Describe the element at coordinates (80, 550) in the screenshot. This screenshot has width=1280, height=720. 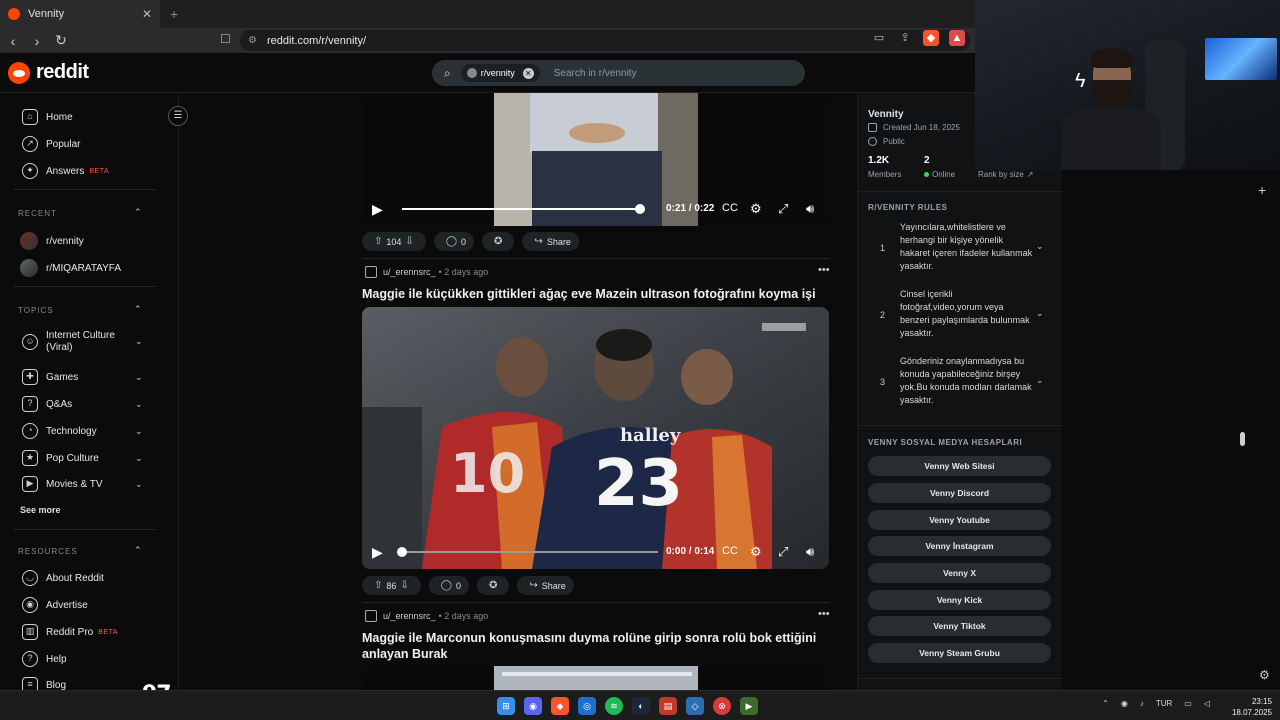
I see `resources-section-header: RESOURCES ⌃` at that location.